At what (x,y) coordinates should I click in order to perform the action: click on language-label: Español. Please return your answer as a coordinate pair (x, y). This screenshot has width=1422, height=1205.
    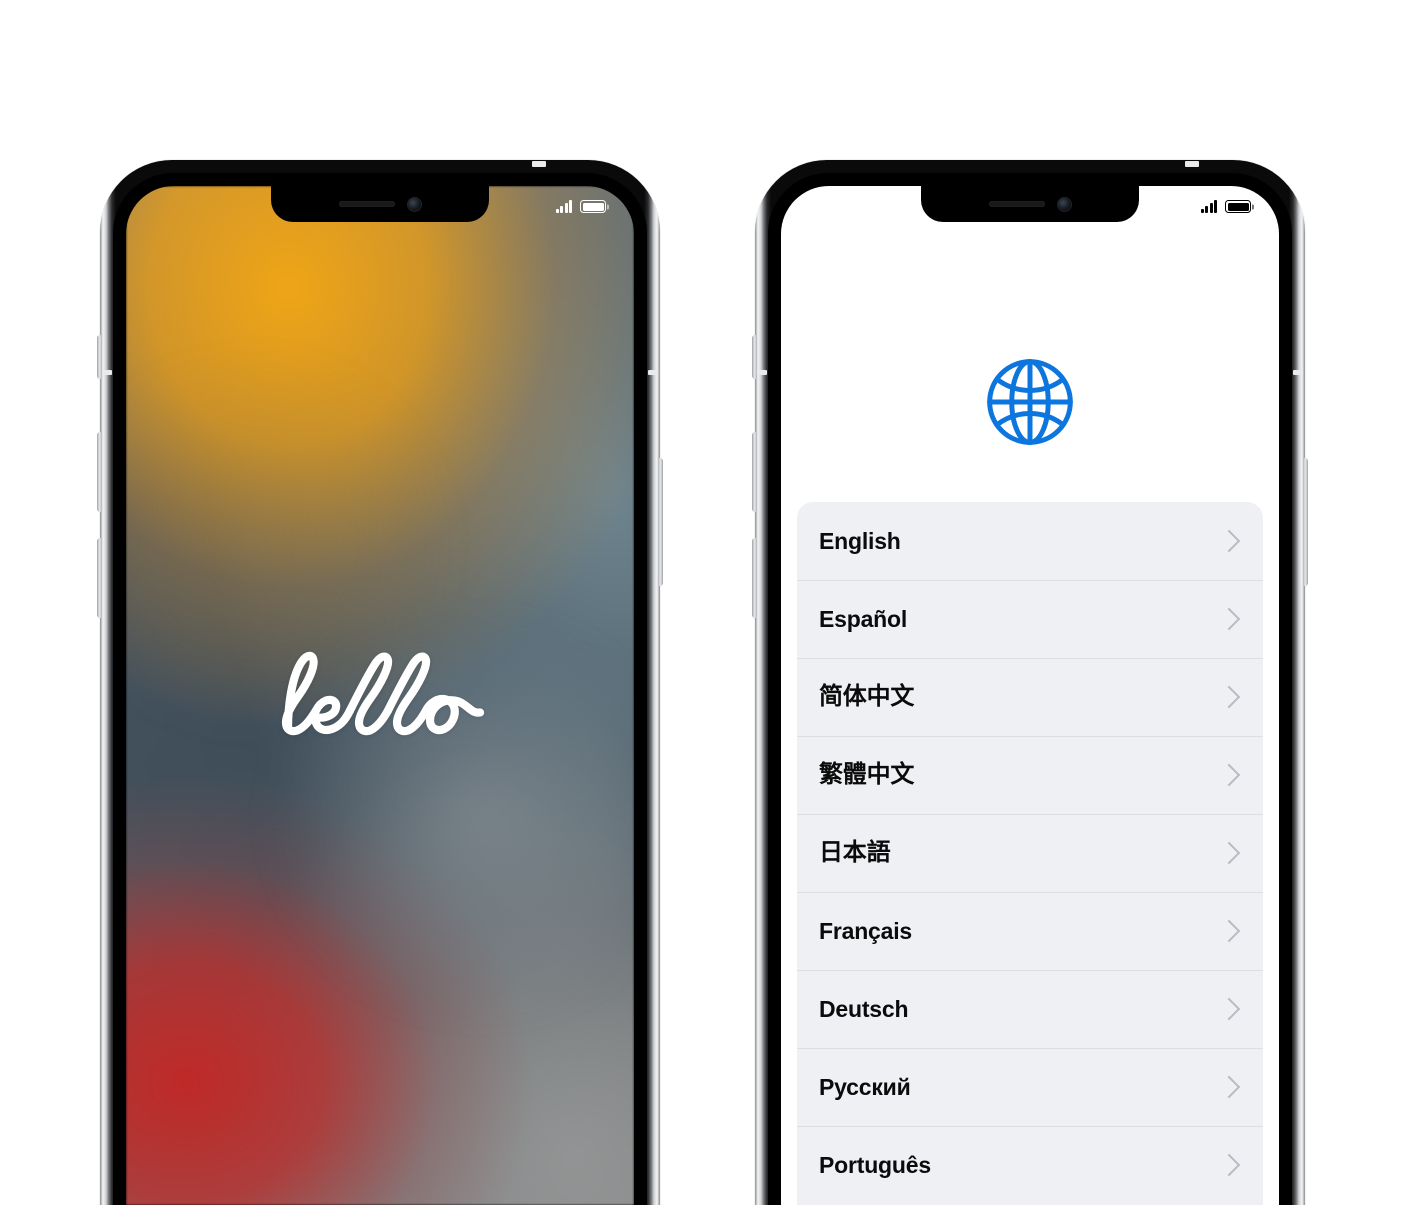
    Looking at the image, I should click on (863, 618).